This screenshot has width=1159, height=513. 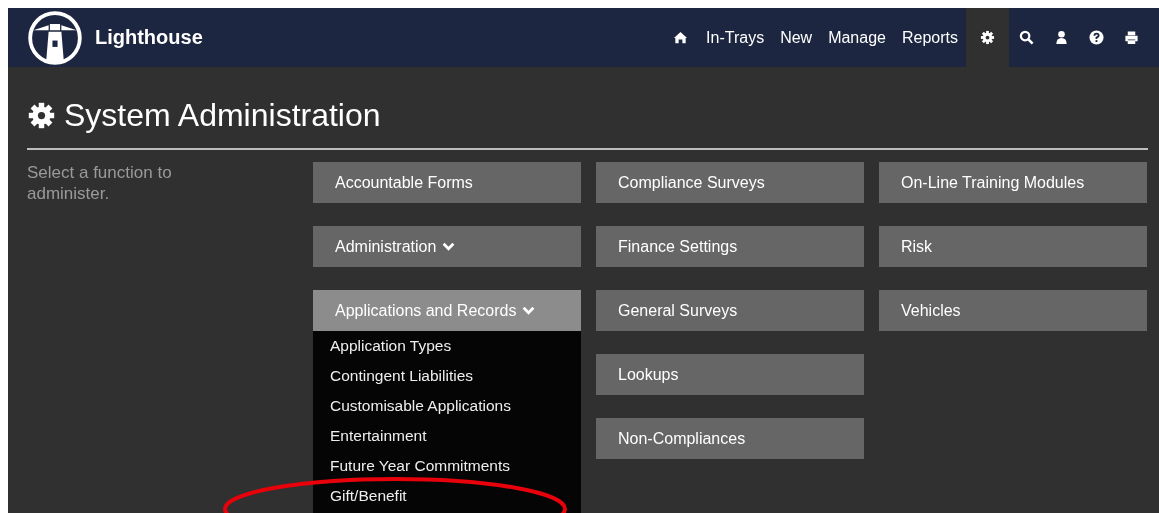 What do you see at coordinates (1061, 37) in the screenshot?
I see `user-icon` at bounding box center [1061, 37].